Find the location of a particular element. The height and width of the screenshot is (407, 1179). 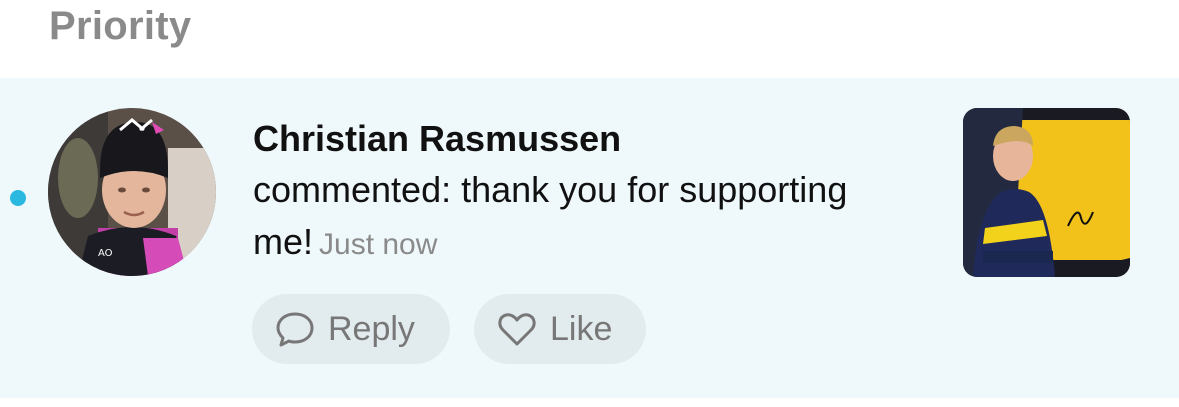

avatar-photo: AO is located at coordinates (132, 192).